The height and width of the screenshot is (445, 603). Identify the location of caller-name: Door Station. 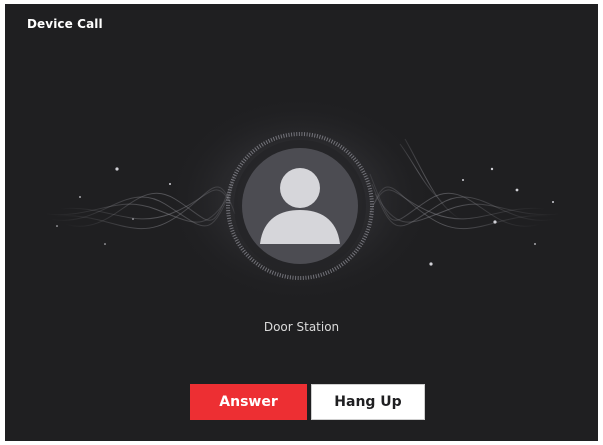
(301, 327).